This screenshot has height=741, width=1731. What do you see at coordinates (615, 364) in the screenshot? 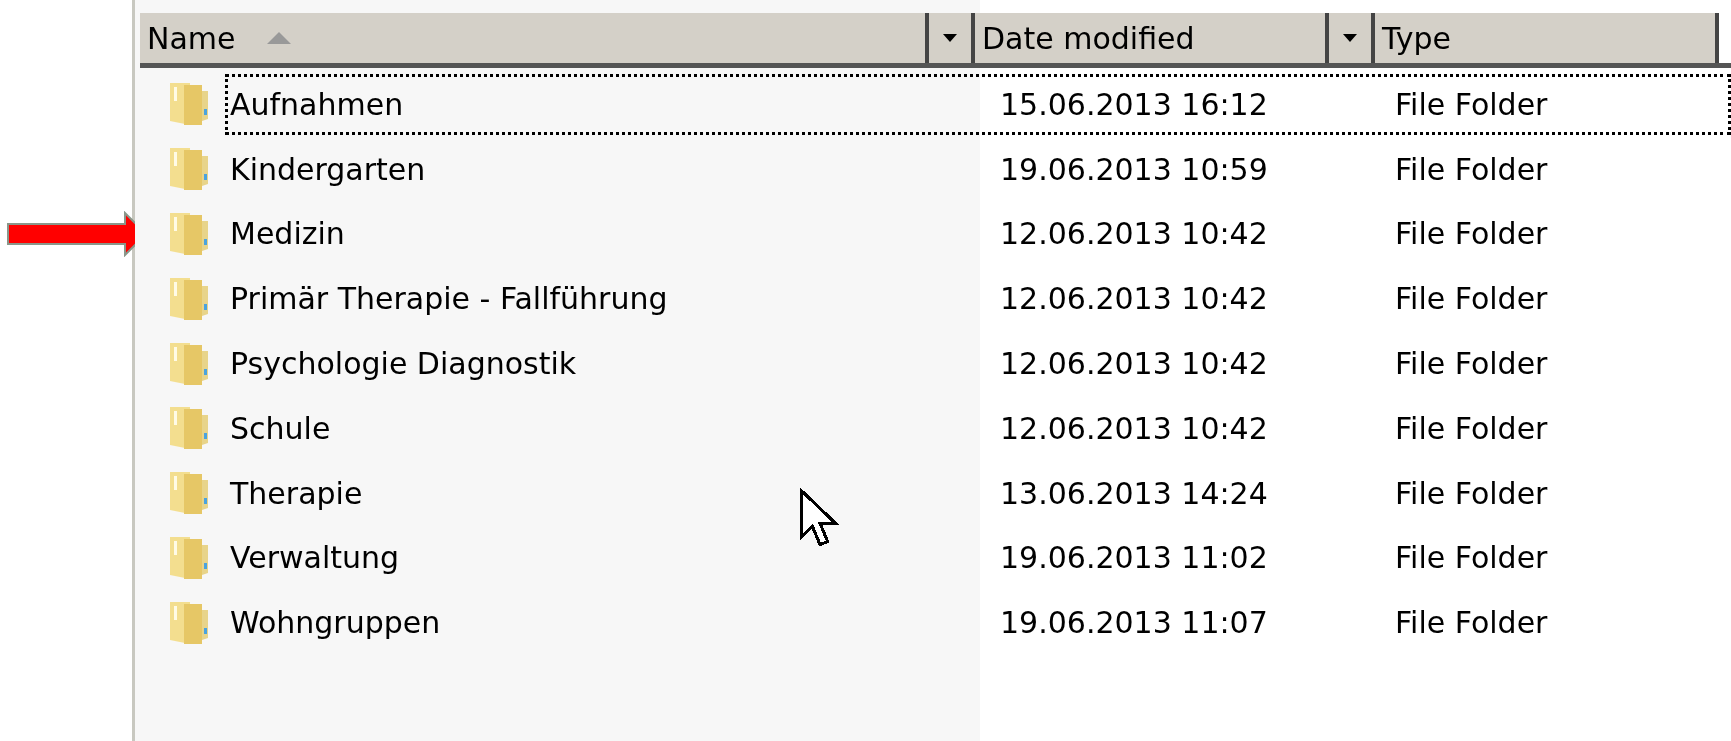
I see `file-name: Psychologie Diagnostik` at bounding box center [615, 364].